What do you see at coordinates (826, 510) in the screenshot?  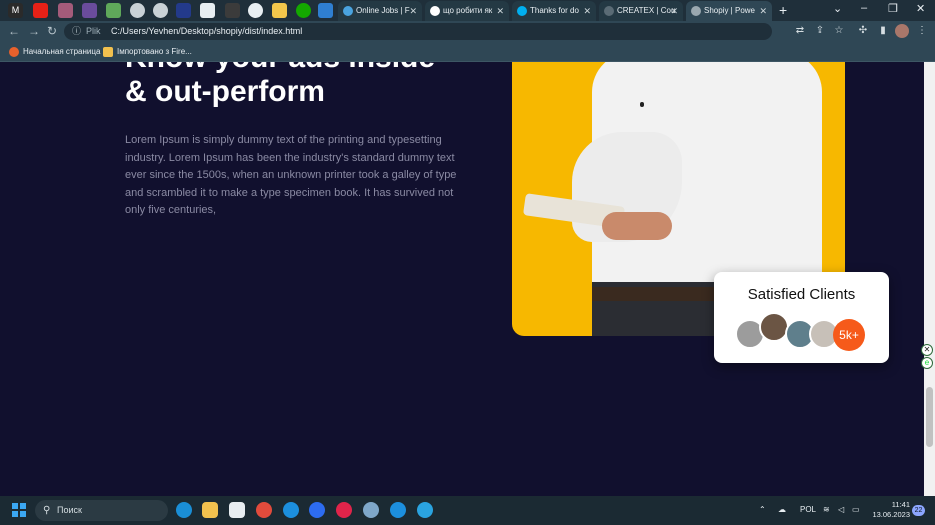 I see `wifi-icon: ≋` at bounding box center [826, 510].